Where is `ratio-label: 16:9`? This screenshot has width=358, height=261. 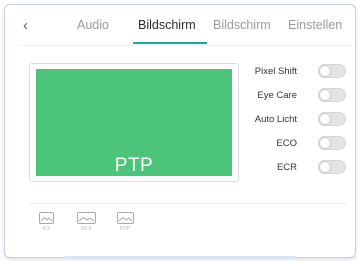 ratio-label: 16:9 is located at coordinates (86, 229).